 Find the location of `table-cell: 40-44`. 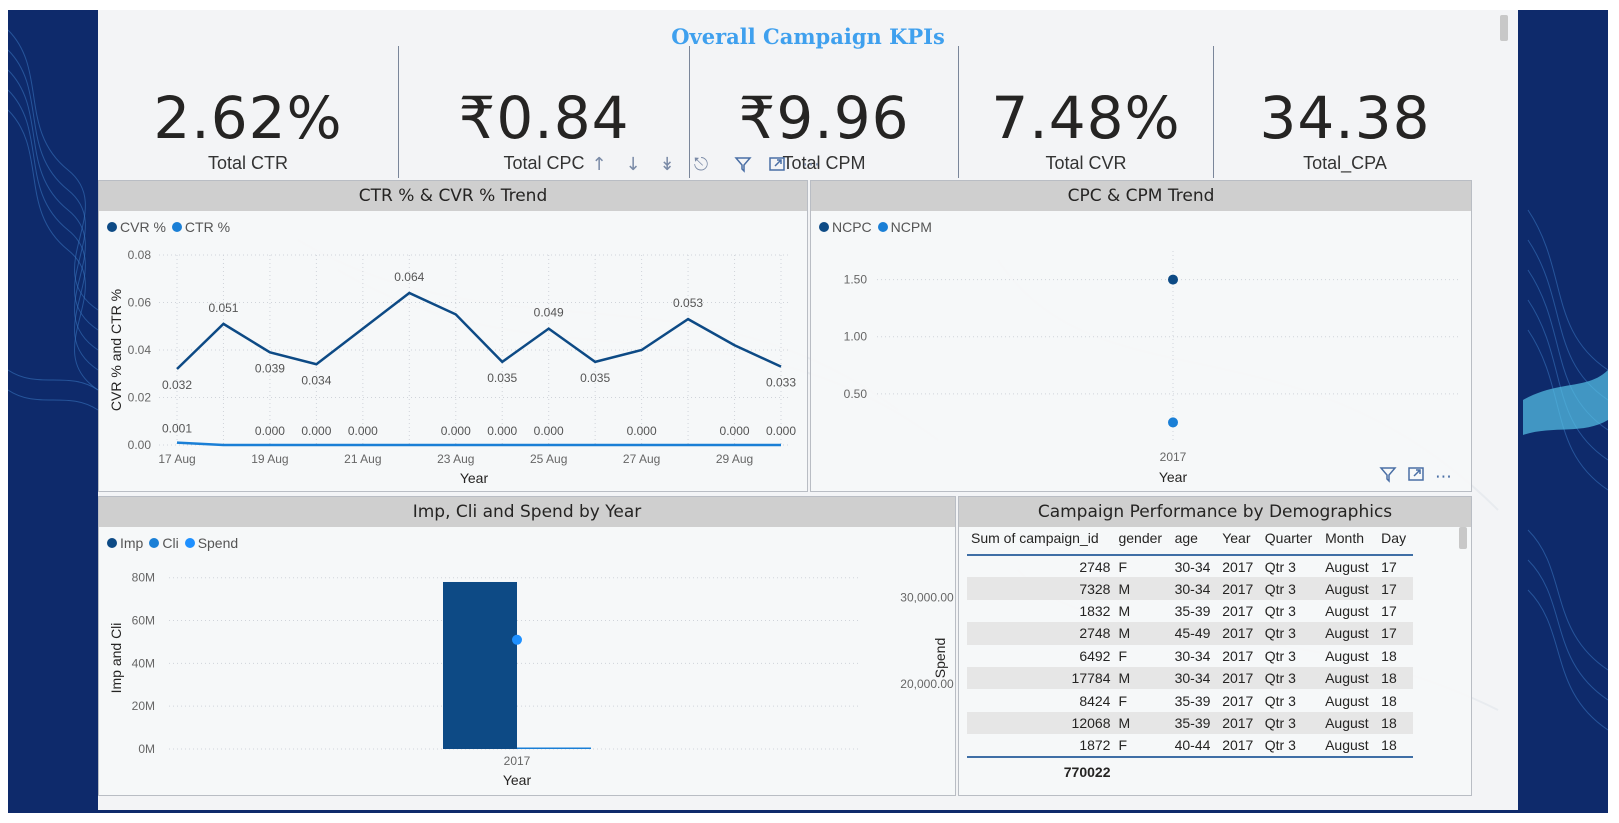

table-cell: 40-44 is located at coordinates (1192, 744).